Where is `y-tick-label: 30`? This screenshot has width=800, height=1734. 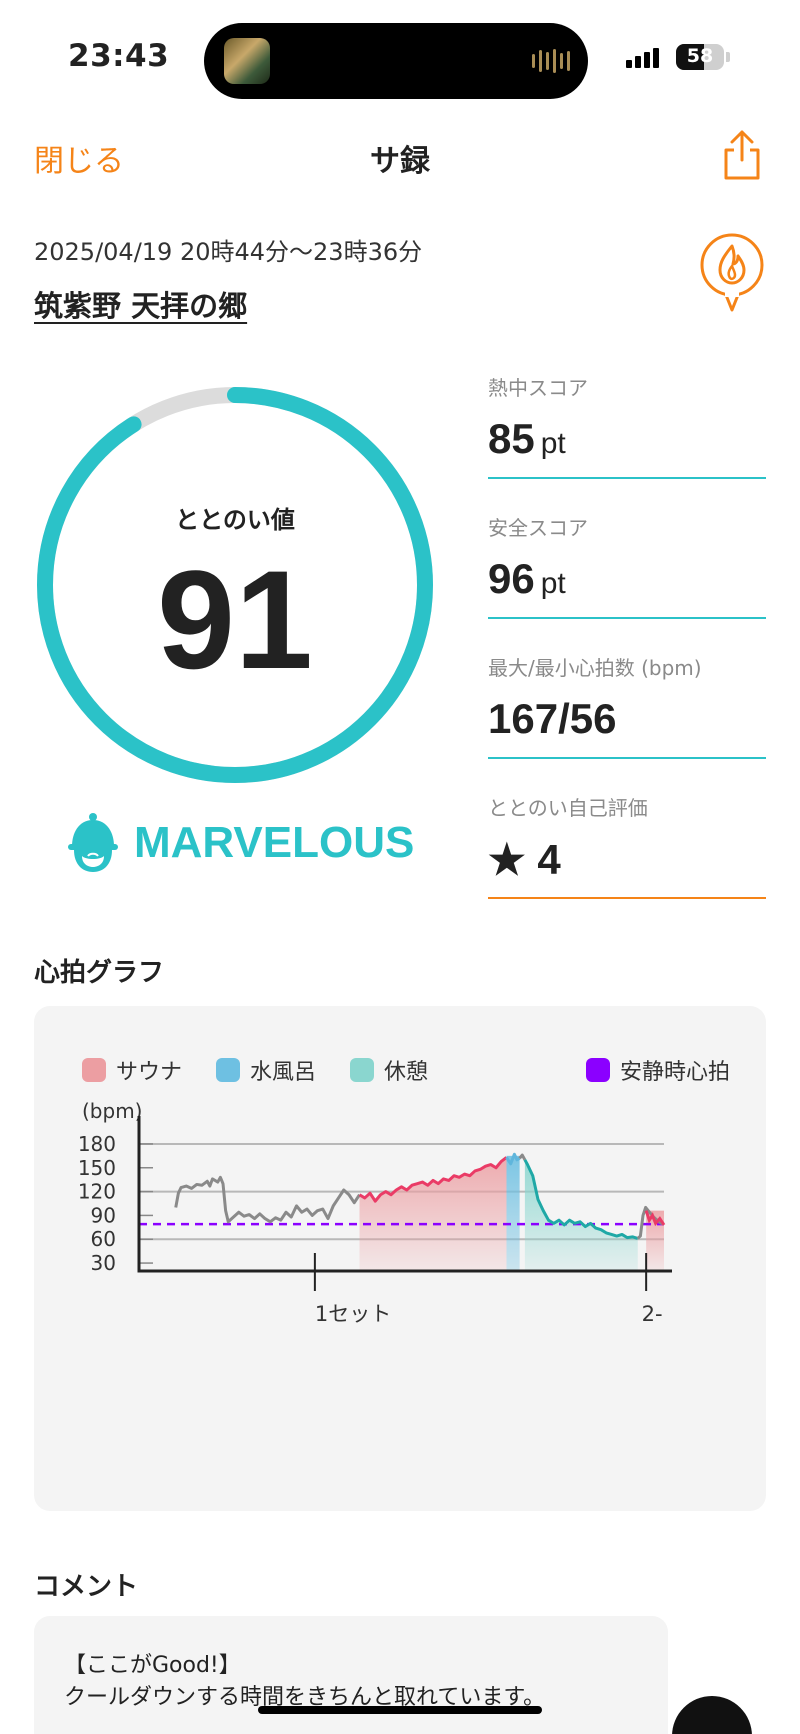 y-tick-label: 30 is located at coordinates (103, 1263).